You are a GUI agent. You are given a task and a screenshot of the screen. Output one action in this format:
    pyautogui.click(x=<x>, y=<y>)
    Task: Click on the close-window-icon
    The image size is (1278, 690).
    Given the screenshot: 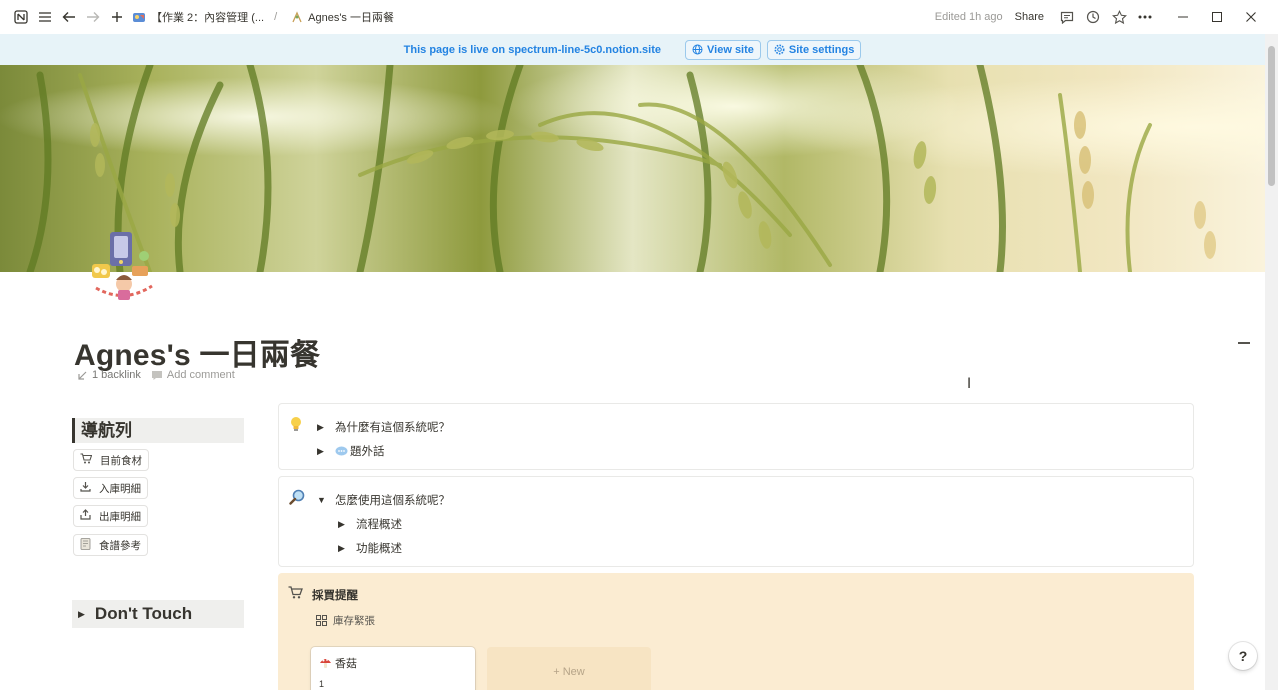 What is the action you would take?
    pyautogui.click(x=1251, y=17)
    